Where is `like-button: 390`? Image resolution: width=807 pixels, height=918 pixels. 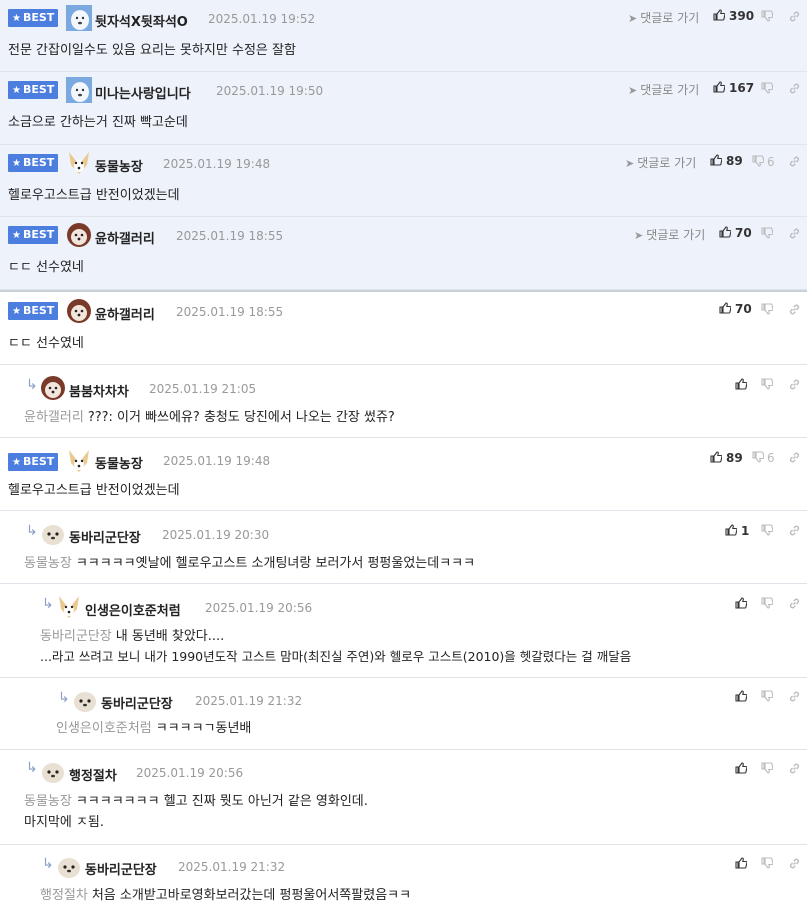 like-button: 390 is located at coordinates (733, 16).